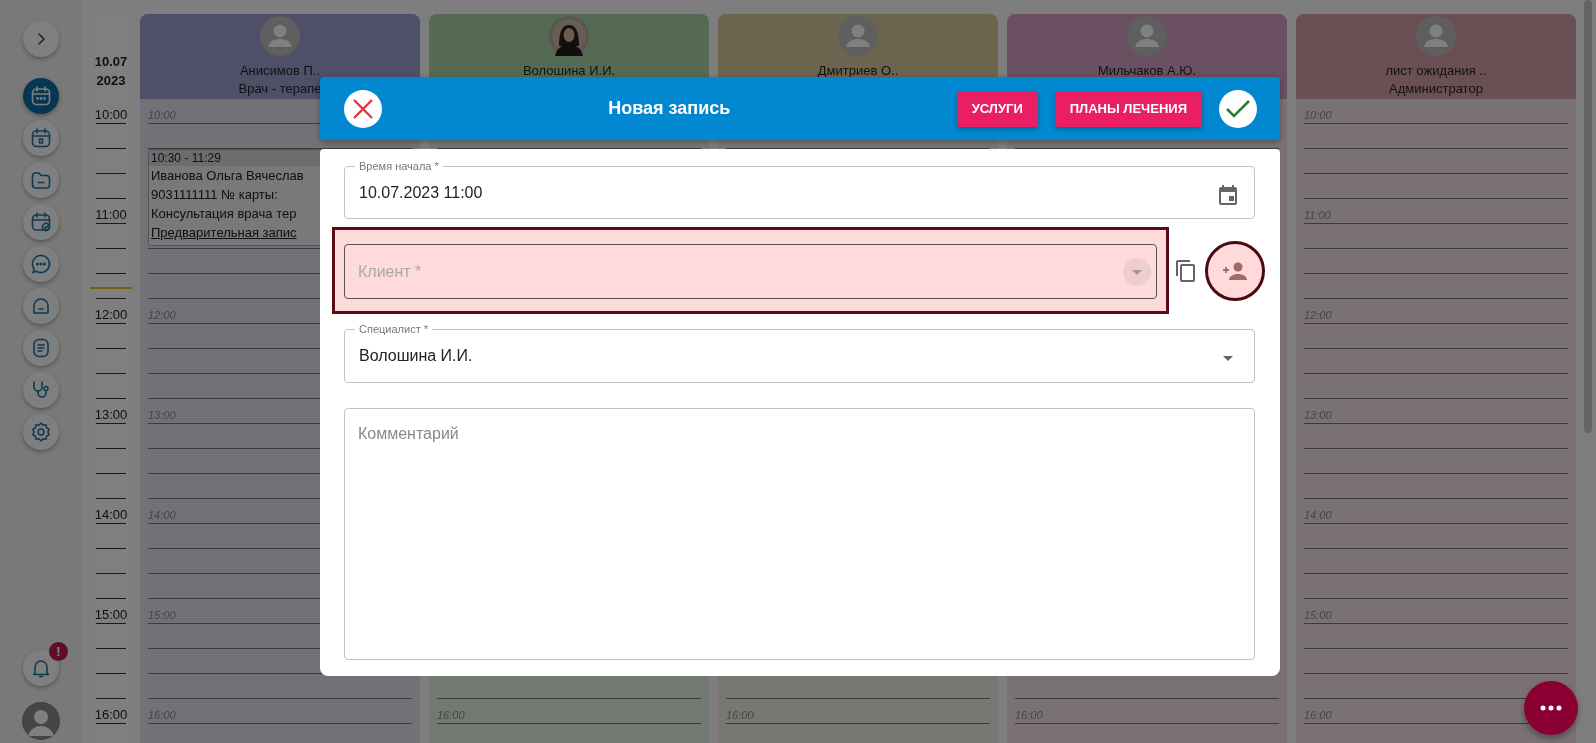 The image size is (1596, 743). I want to click on notifications-button, so click(41, 668).